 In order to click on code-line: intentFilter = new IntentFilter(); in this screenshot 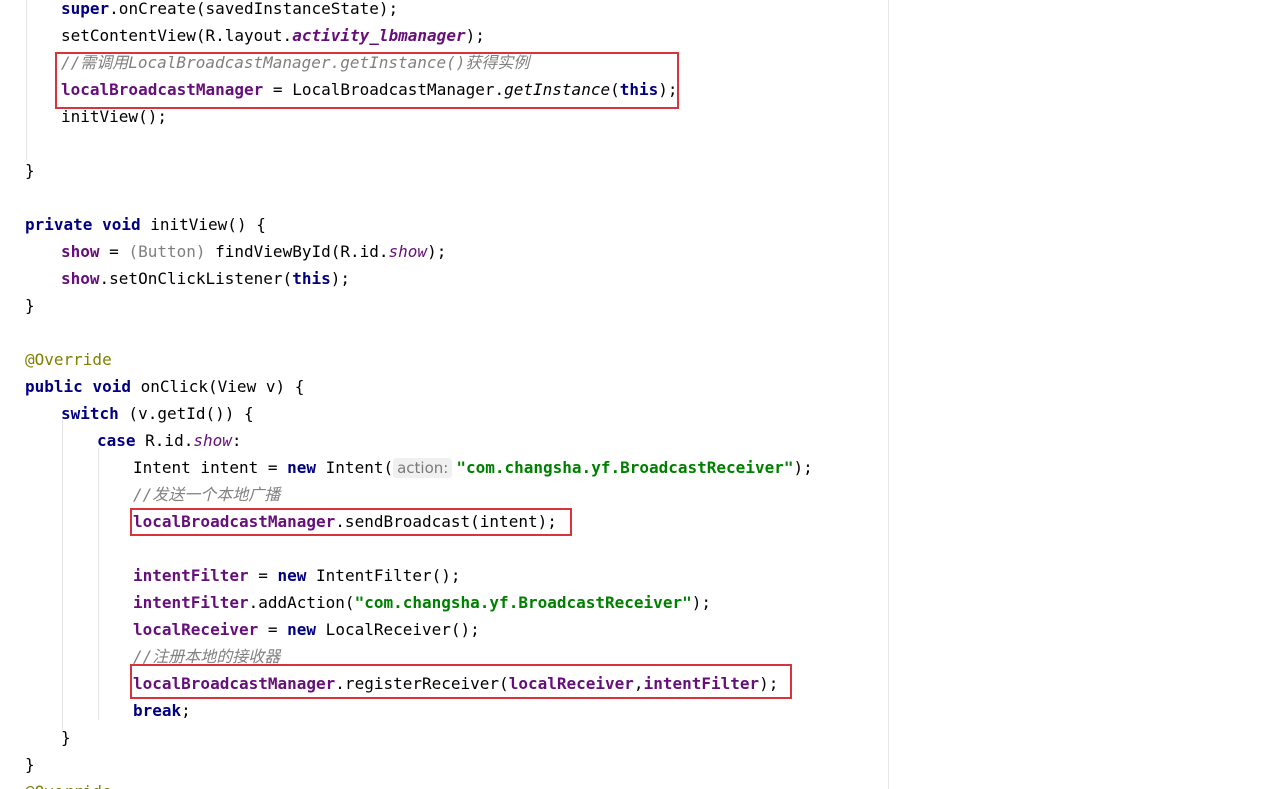, I will do `click(297, 575)`.